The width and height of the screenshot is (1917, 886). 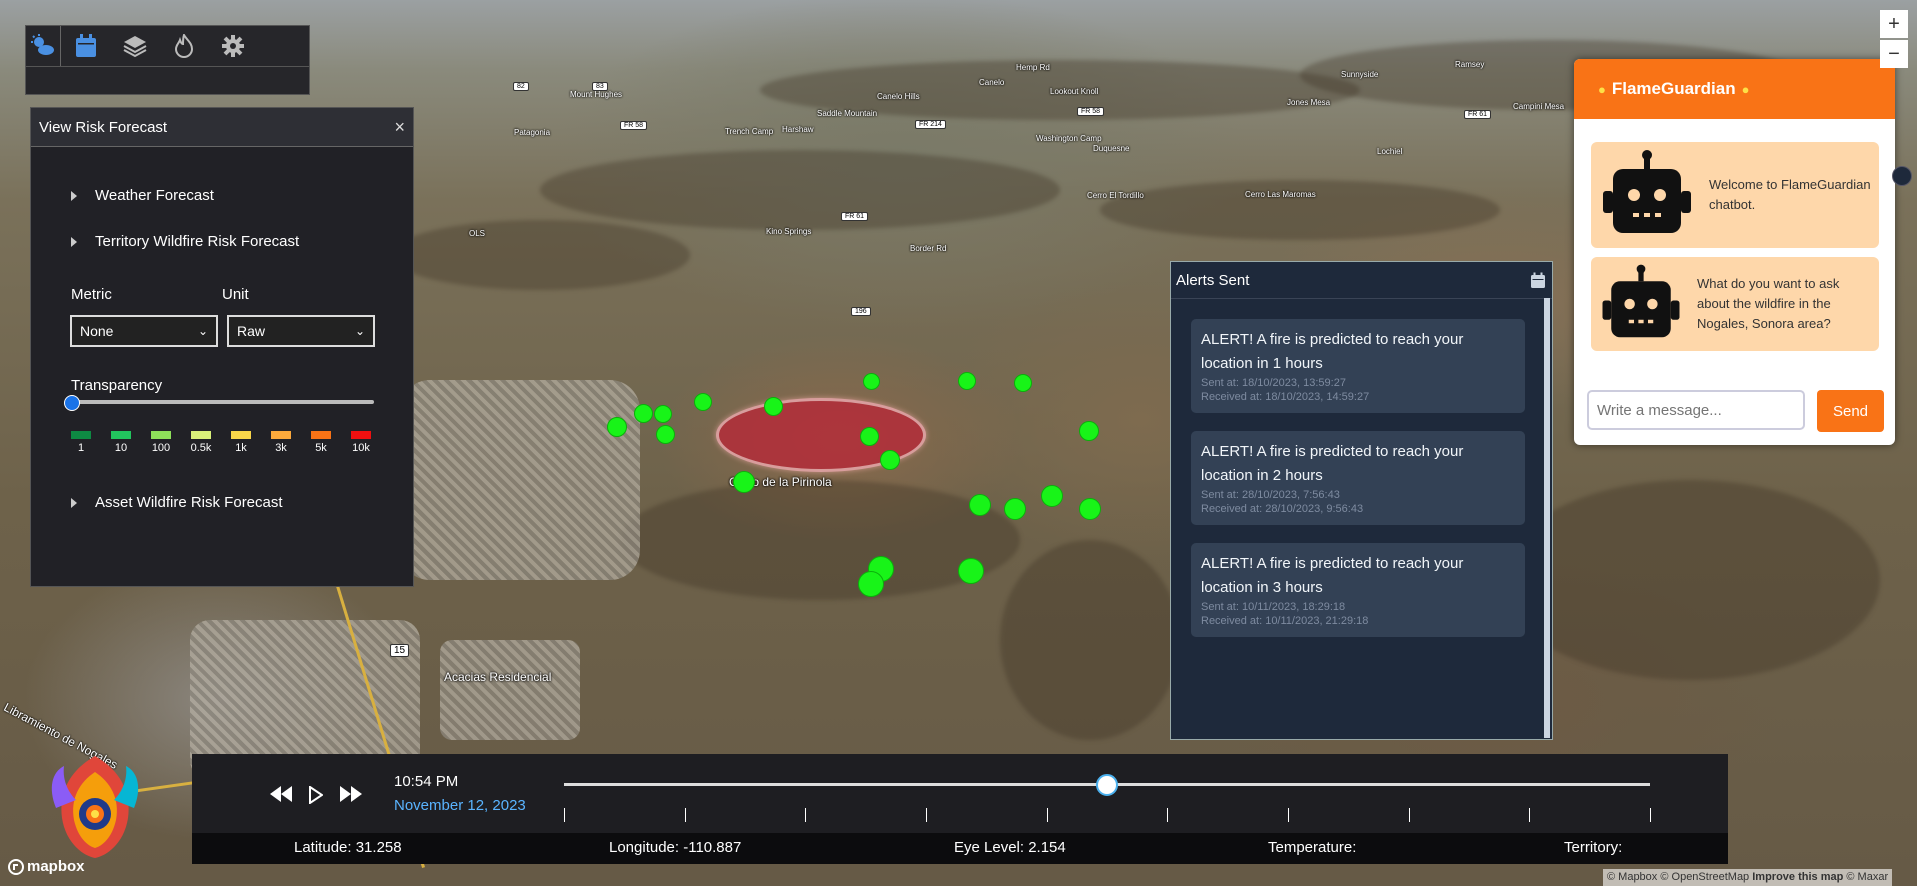 I want to click on map-label: Ramsey, so click(x=1470, y=64).